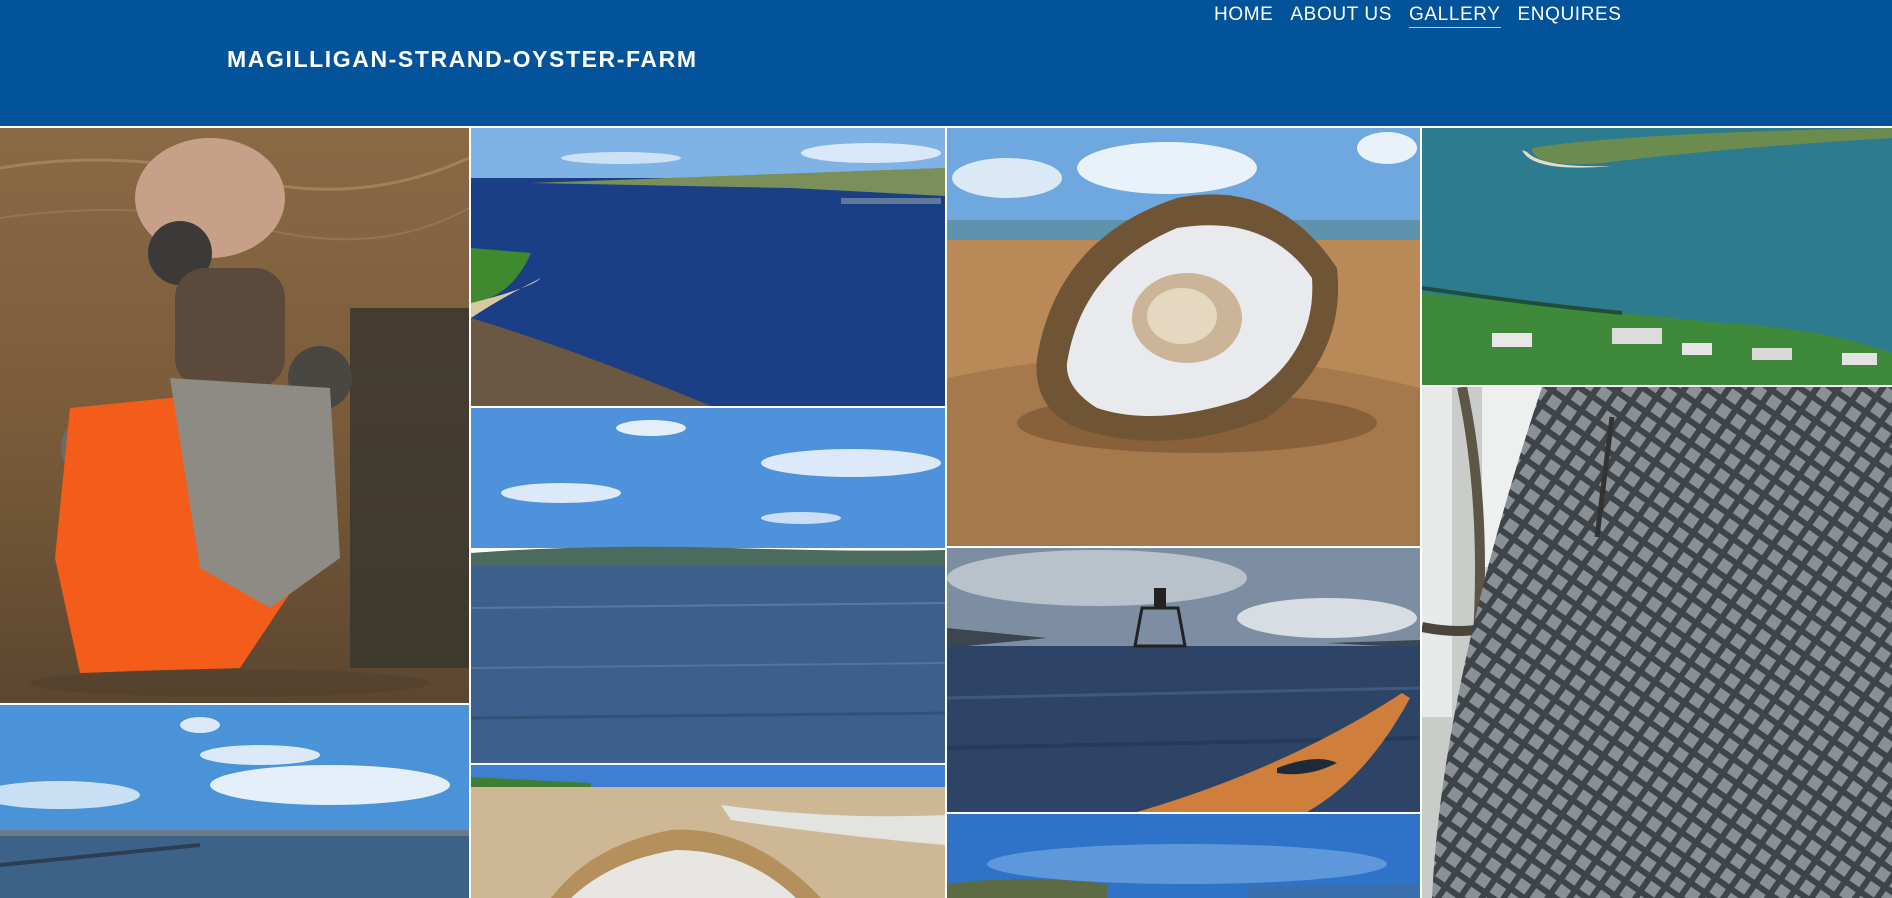  Describe the element at coordinates (1657, 256) in the screenshot. I see `gallery-photo-aerial-coast-village` at that location.